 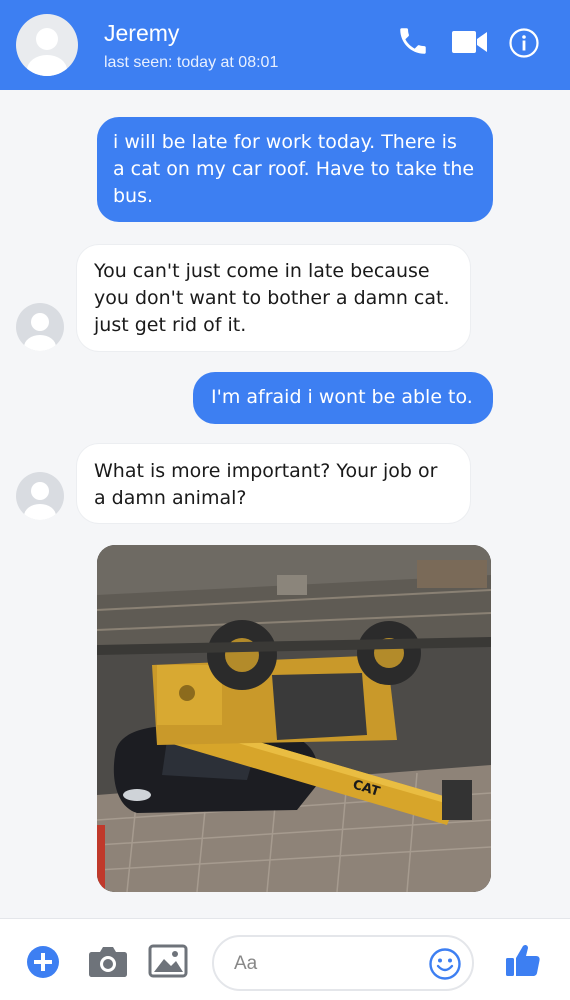 I want to click on contact-avatar, so click(x=47, y=45).